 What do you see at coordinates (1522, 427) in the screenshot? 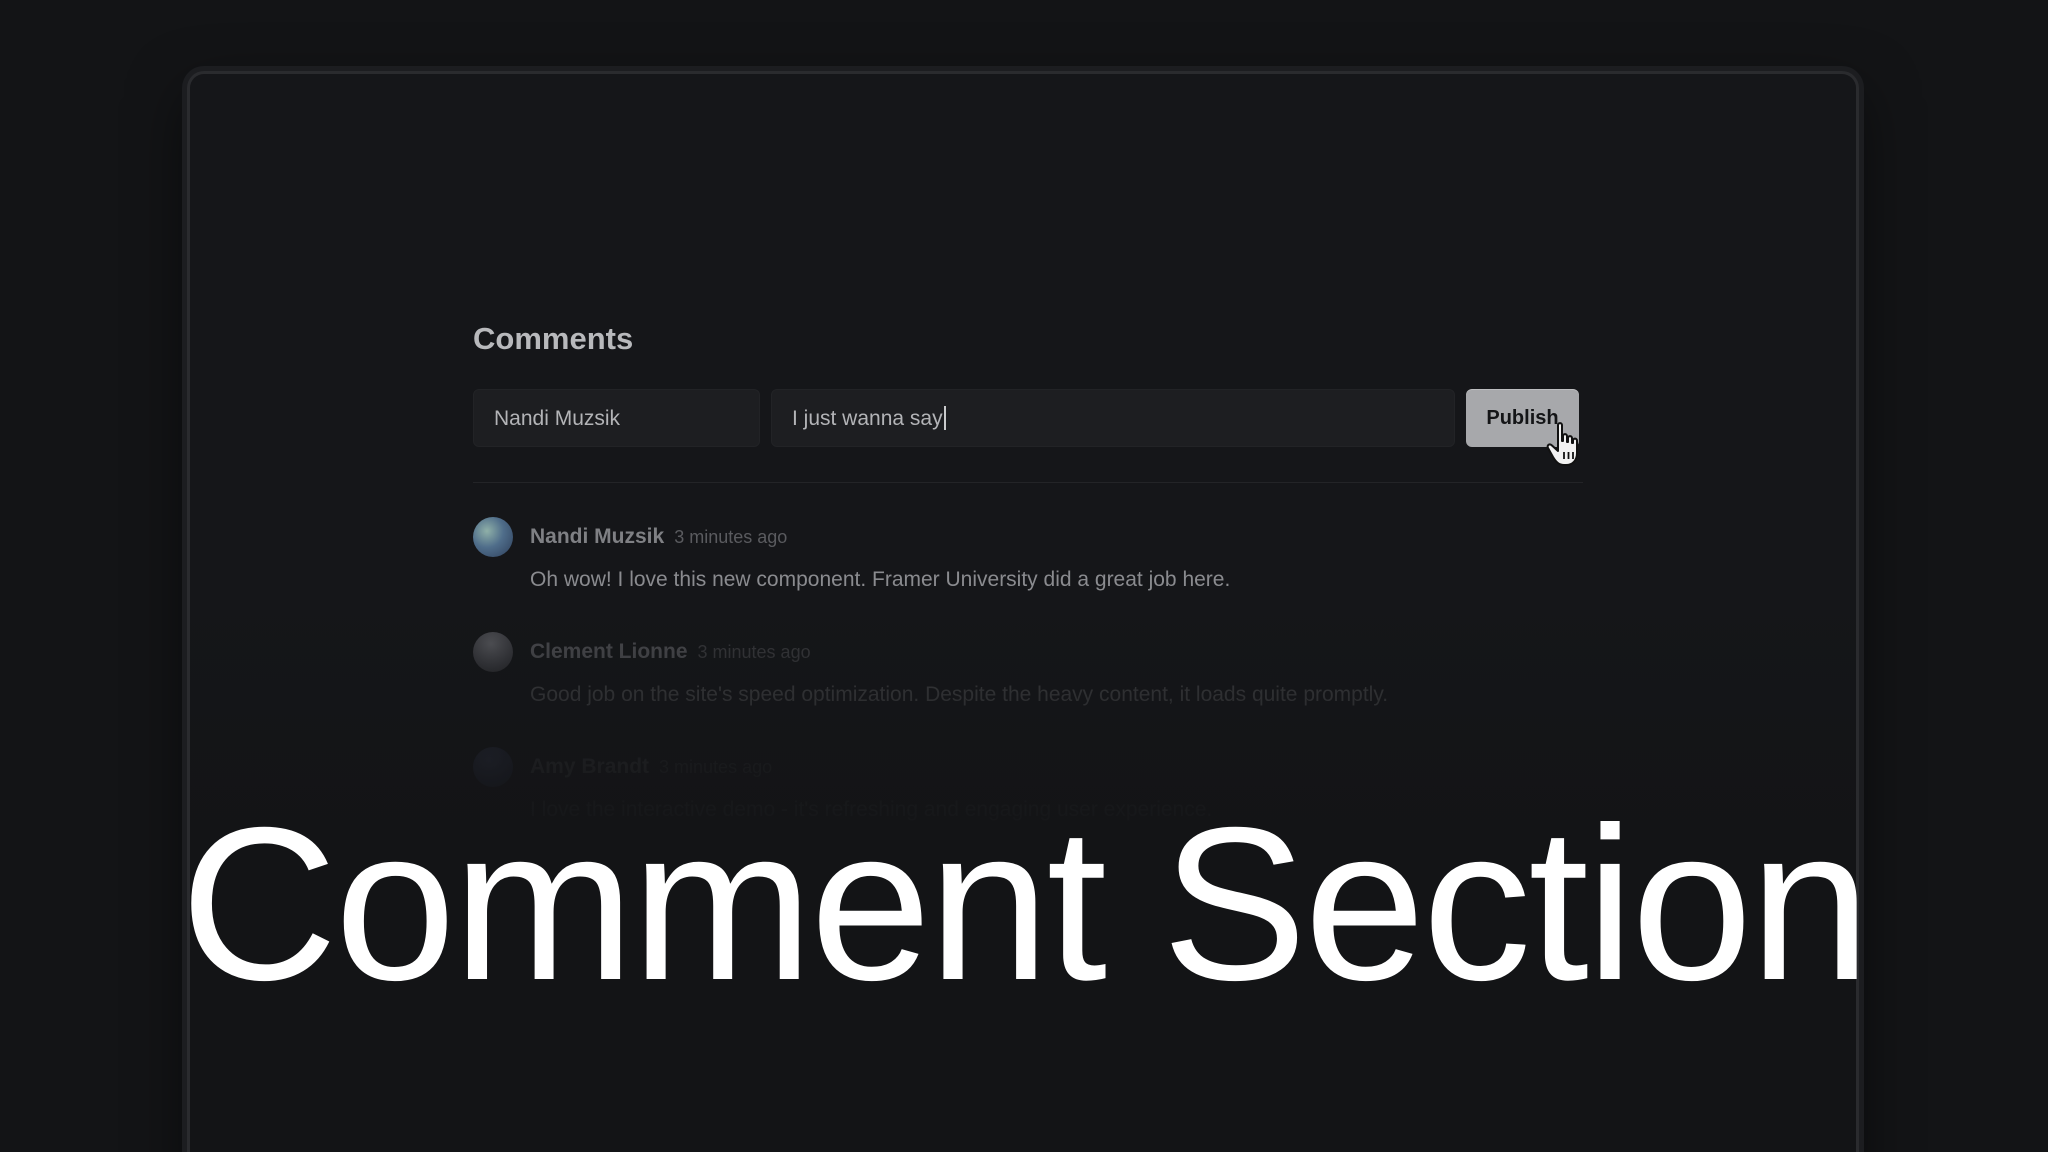
I see `publish-button: Publish` at bounding box center [1522, 427].